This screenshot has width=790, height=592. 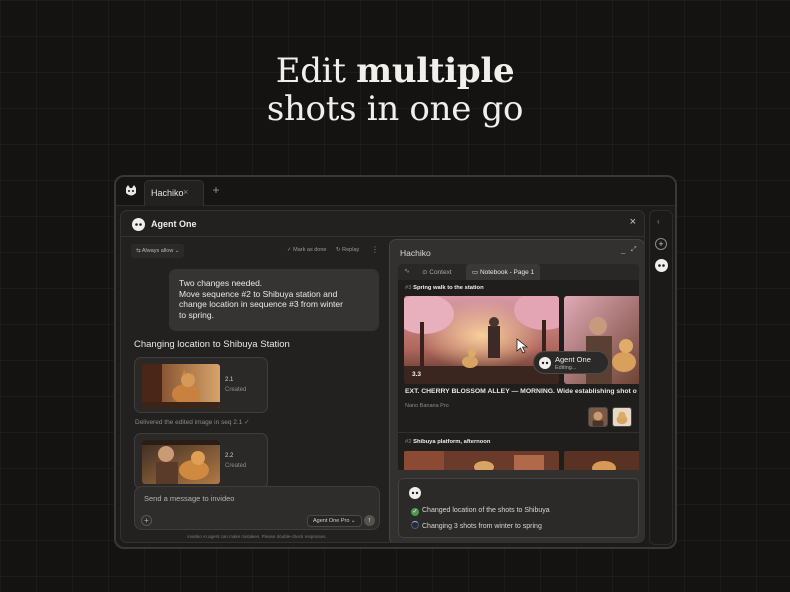 I want to click on window-tab-bar: Hachiko × +, so click(x=395, y=191).